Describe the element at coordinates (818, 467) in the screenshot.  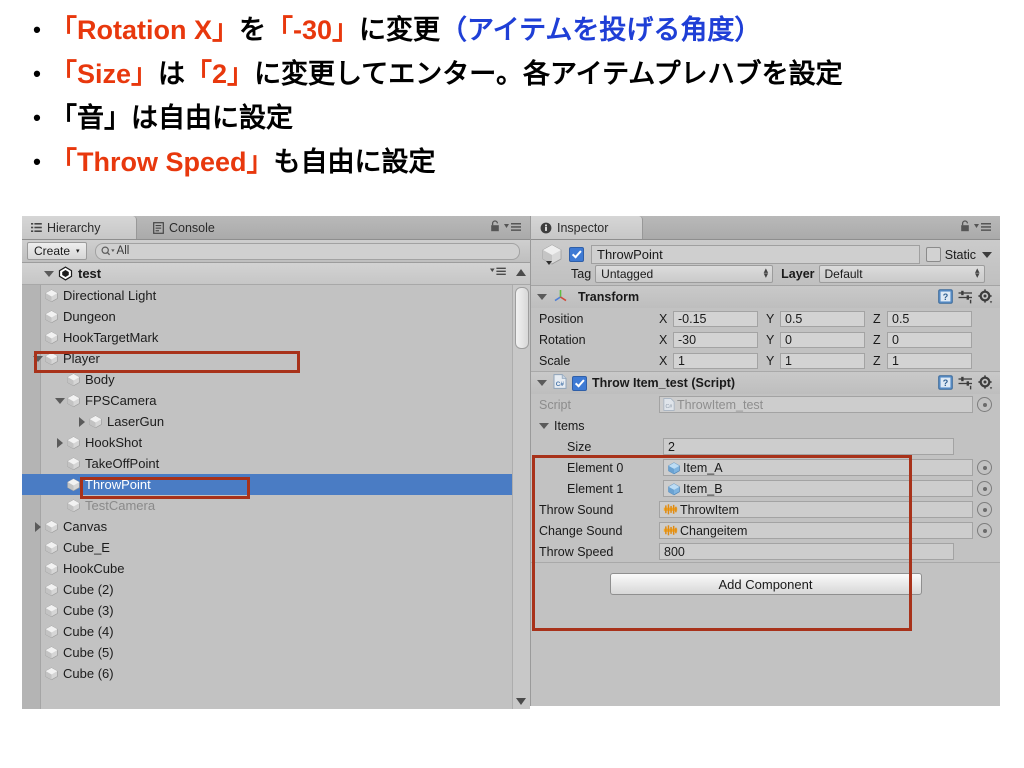
I see `element-object-field-0: Item_A` at that location.